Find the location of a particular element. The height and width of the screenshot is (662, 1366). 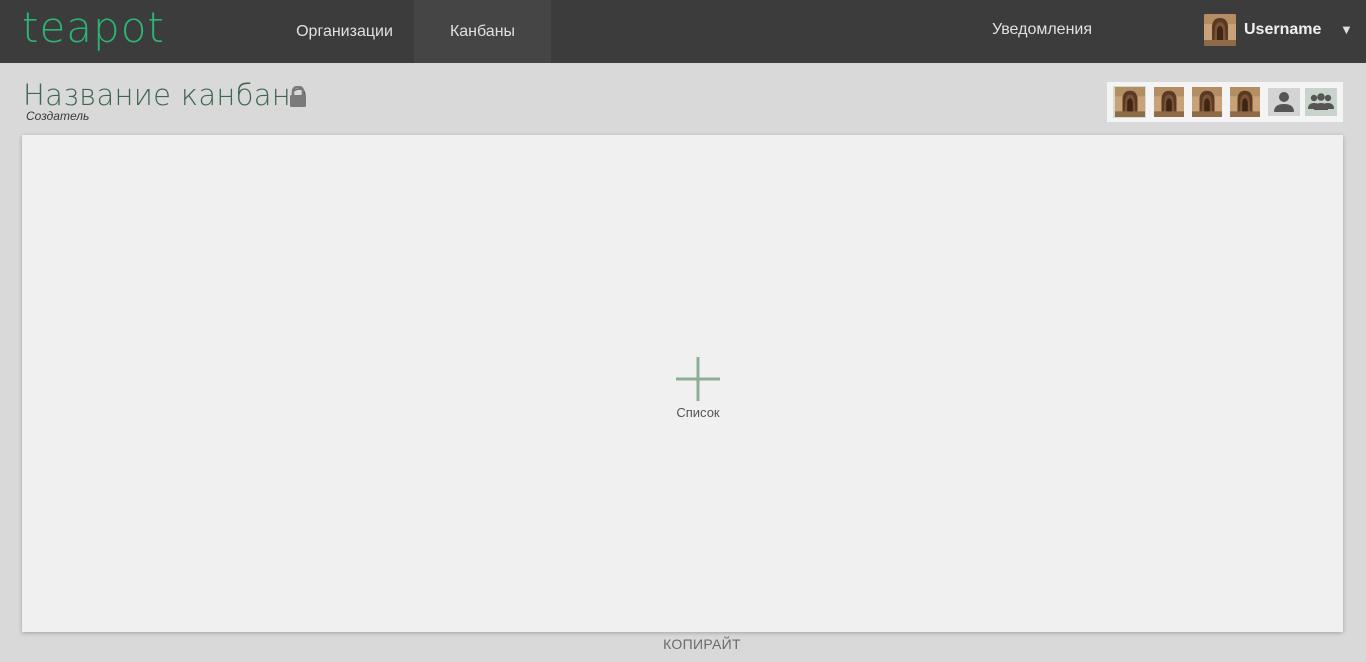

footer-copyright: КОПИРАЙТ is located at coordinates (702, 644).